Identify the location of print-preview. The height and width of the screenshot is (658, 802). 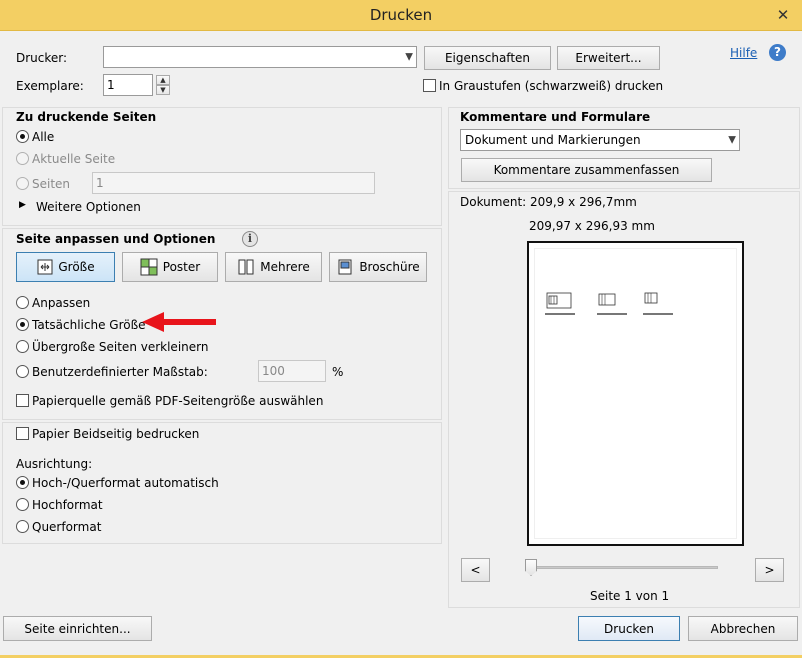
(635, 393).